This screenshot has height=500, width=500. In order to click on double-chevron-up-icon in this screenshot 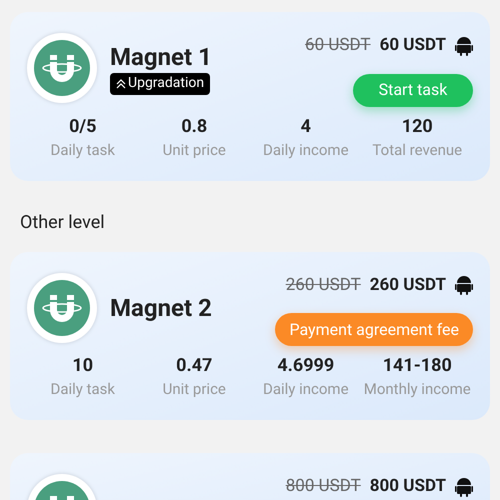, I will do `click(121, 83)`.